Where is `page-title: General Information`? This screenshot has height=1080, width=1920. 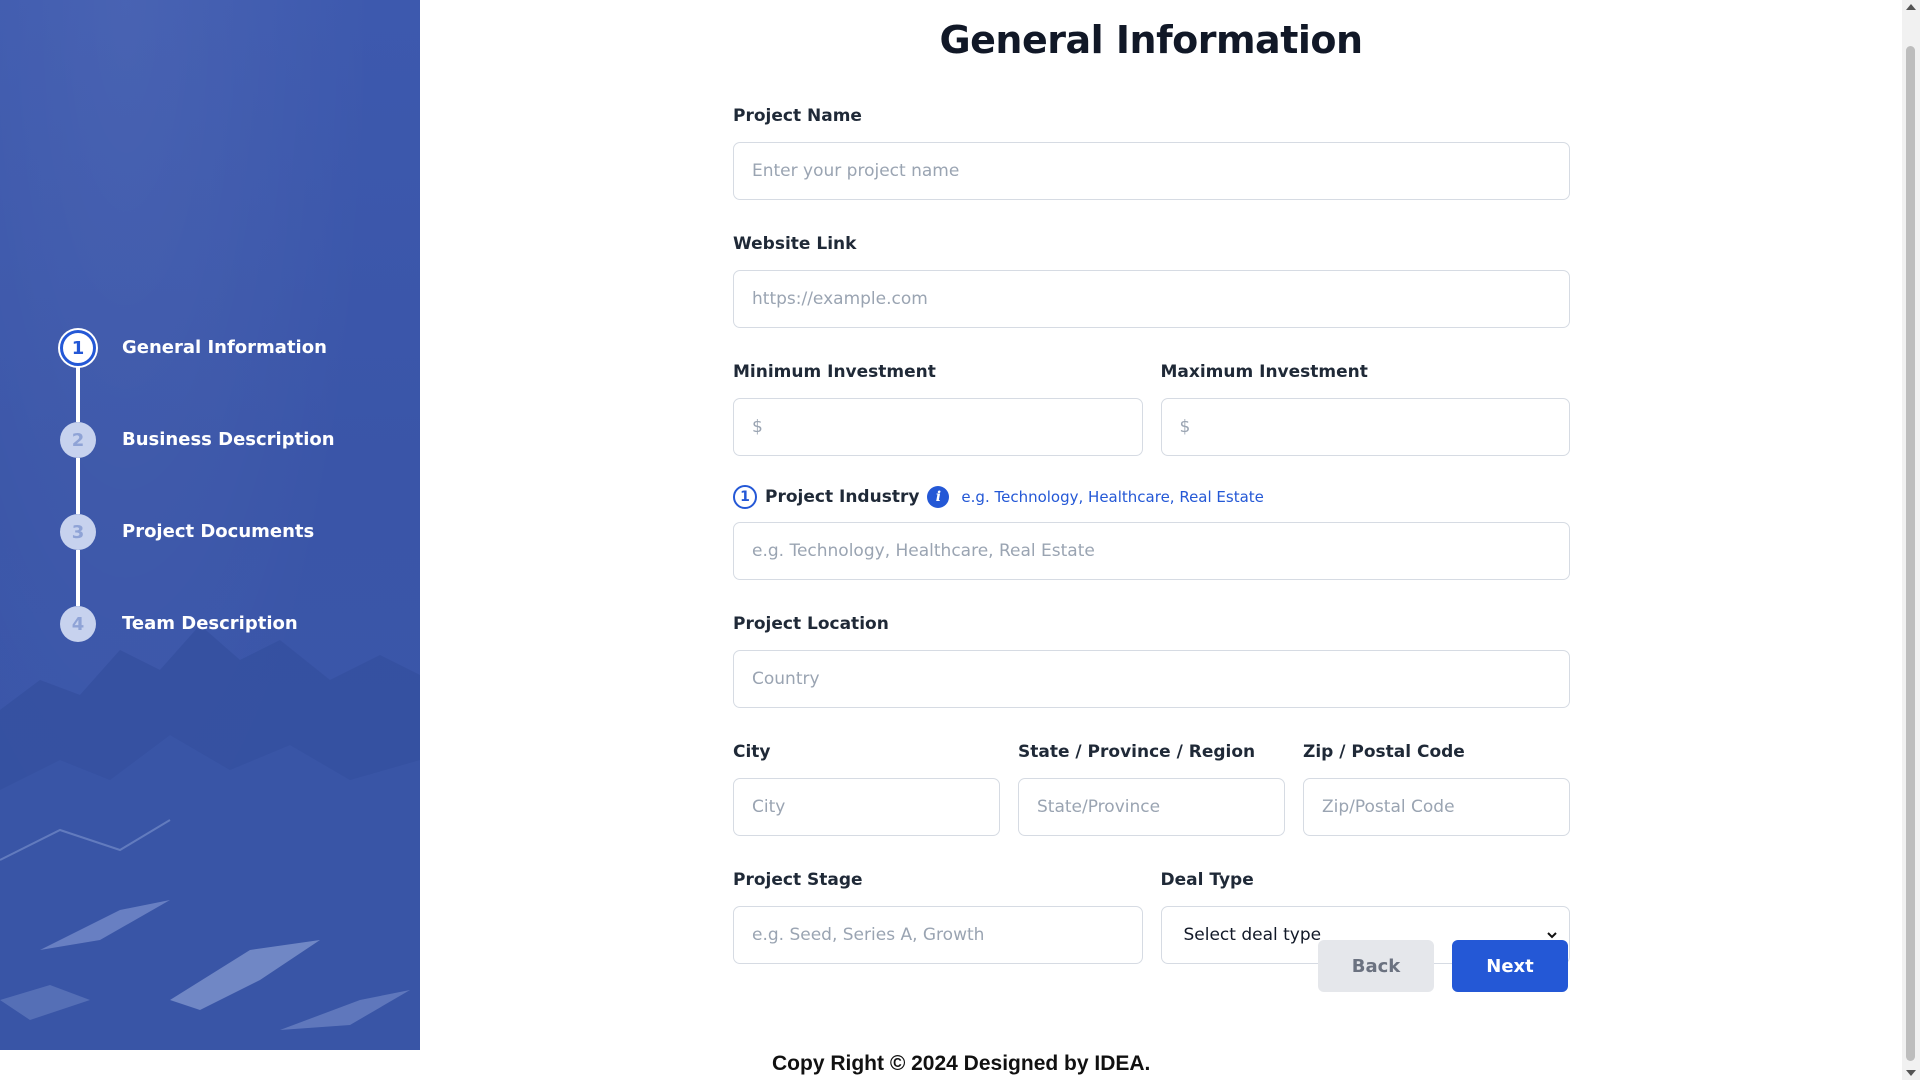
page-title: General Information is located at coordinates (1151, 40).